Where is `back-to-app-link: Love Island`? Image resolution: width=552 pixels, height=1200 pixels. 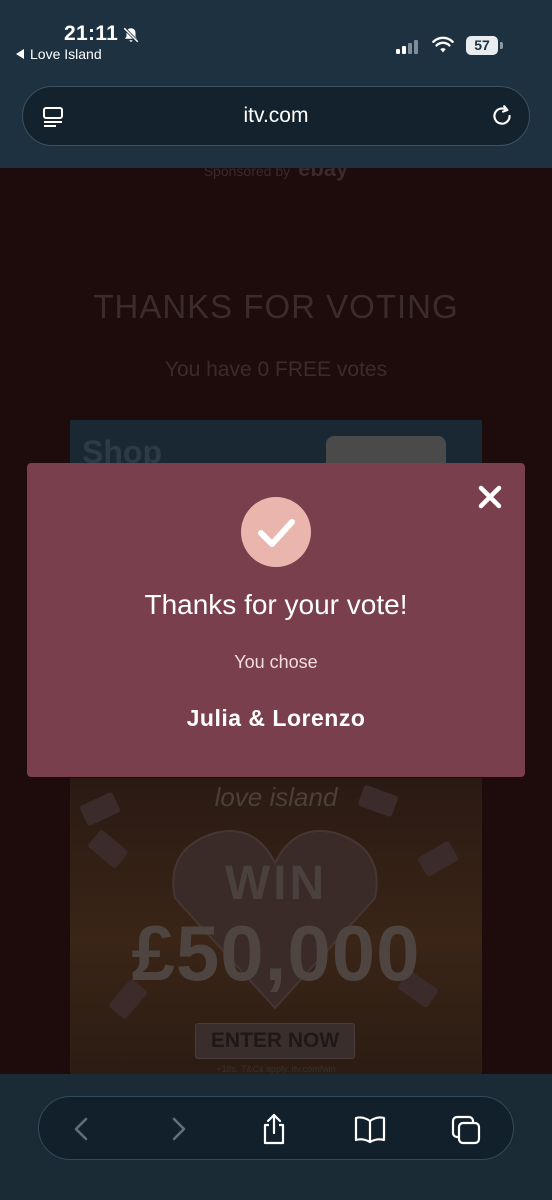 back-to-app-link: Love Island is located at coordinates (59, 54).